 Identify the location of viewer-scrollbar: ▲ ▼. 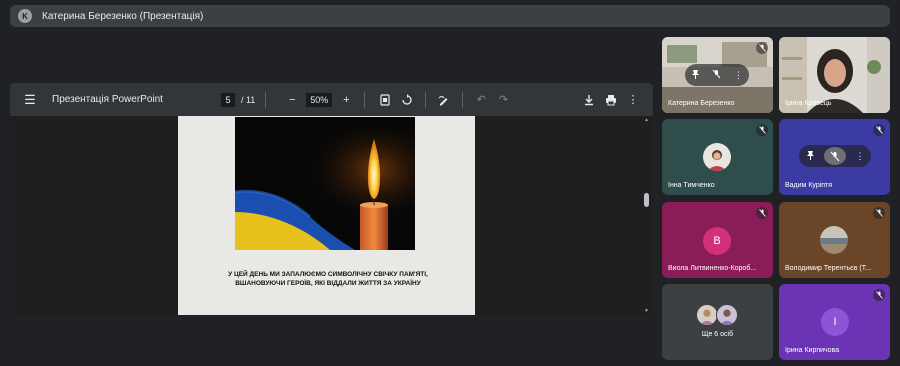
(647, 215).